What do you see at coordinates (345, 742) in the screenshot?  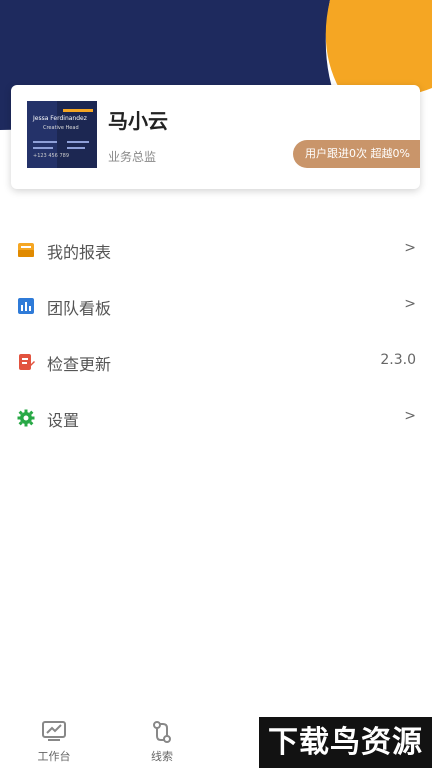 I see `watermark: 下载鸟资源` at bounding box center [345, 742].